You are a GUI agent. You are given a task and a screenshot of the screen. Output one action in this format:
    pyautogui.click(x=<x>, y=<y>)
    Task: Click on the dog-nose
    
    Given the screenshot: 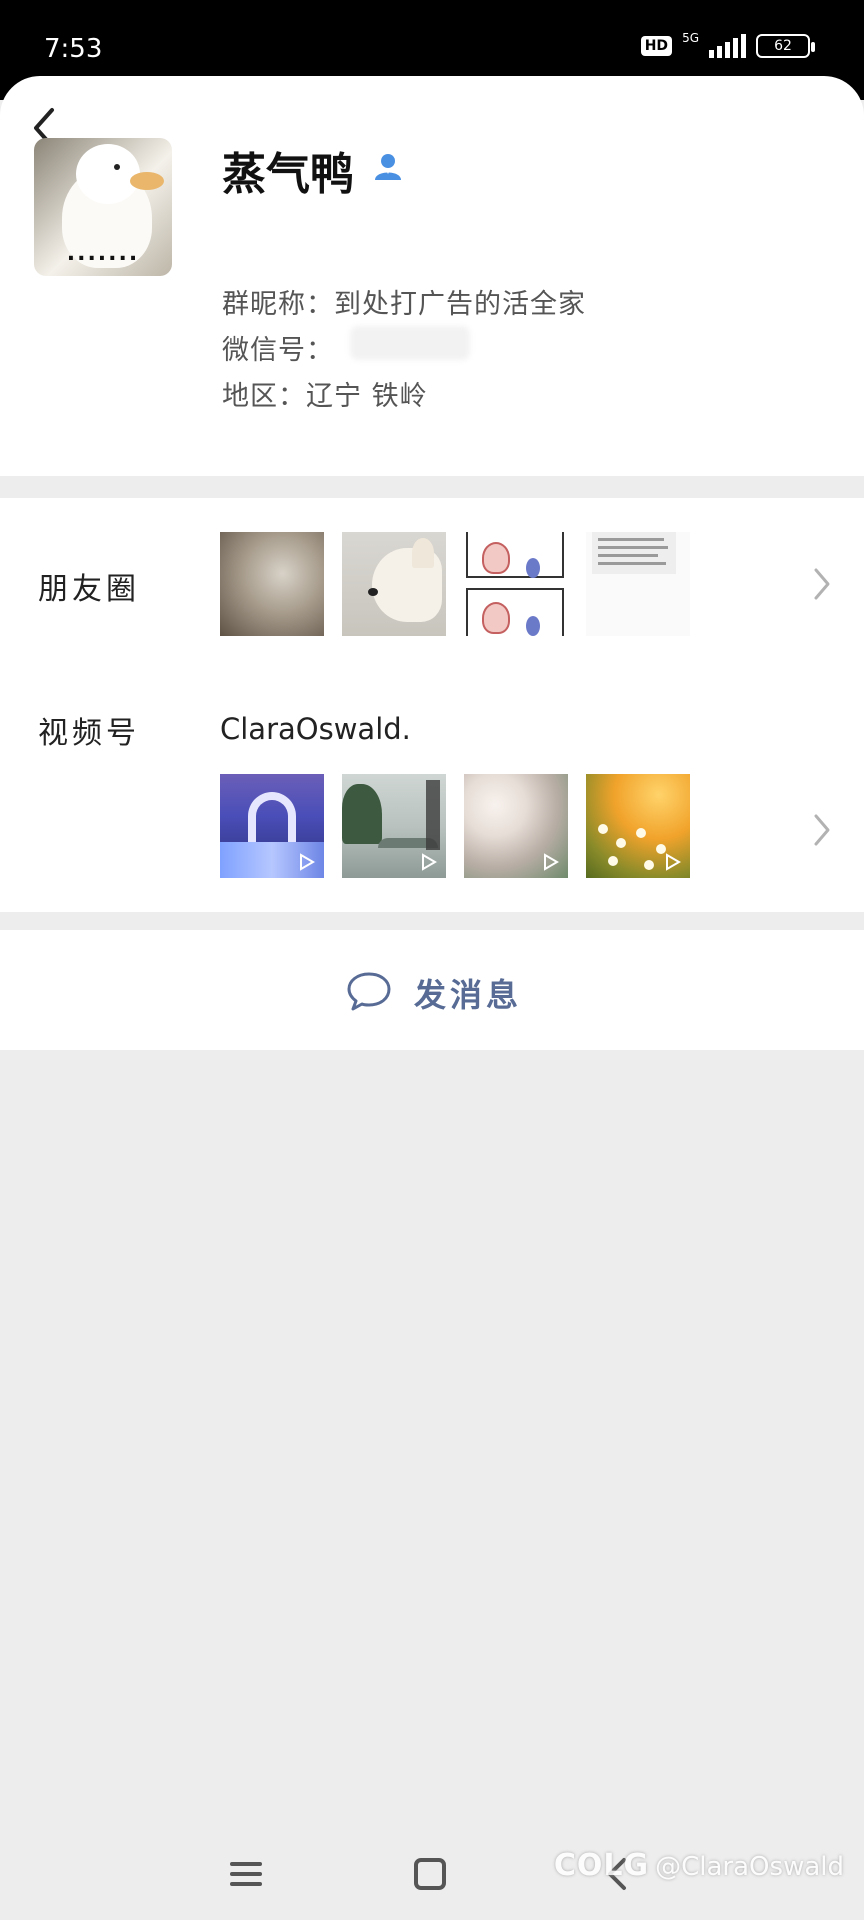 What is the action you would take?
    pyautogui.click(x=373, y=592)
    